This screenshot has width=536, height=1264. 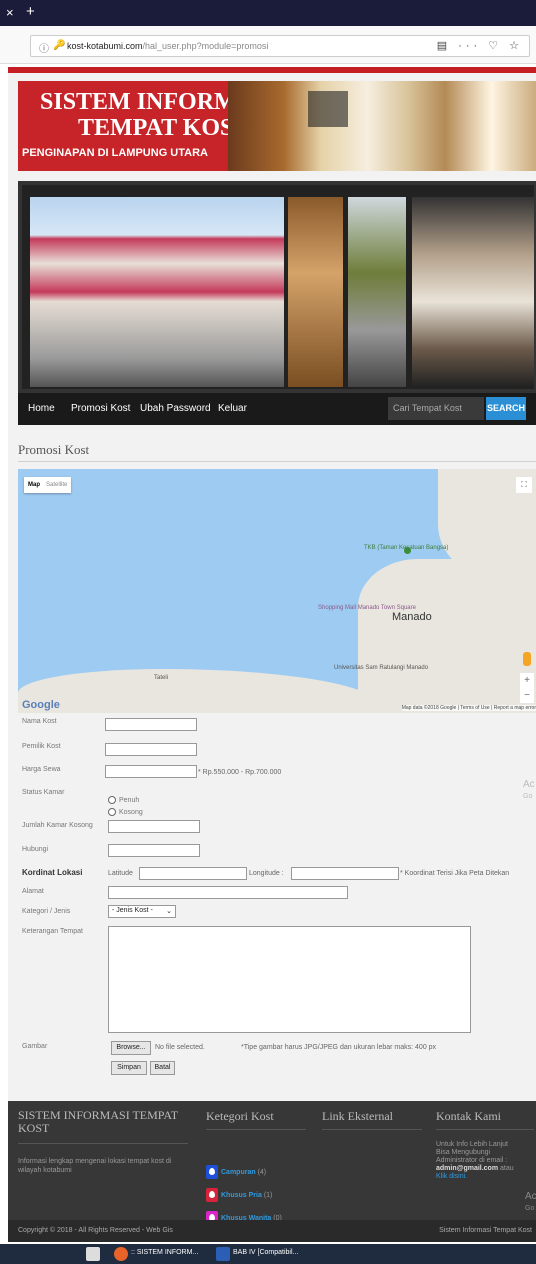 I want to click on firefox-icon, so click(x=121, y=1254).